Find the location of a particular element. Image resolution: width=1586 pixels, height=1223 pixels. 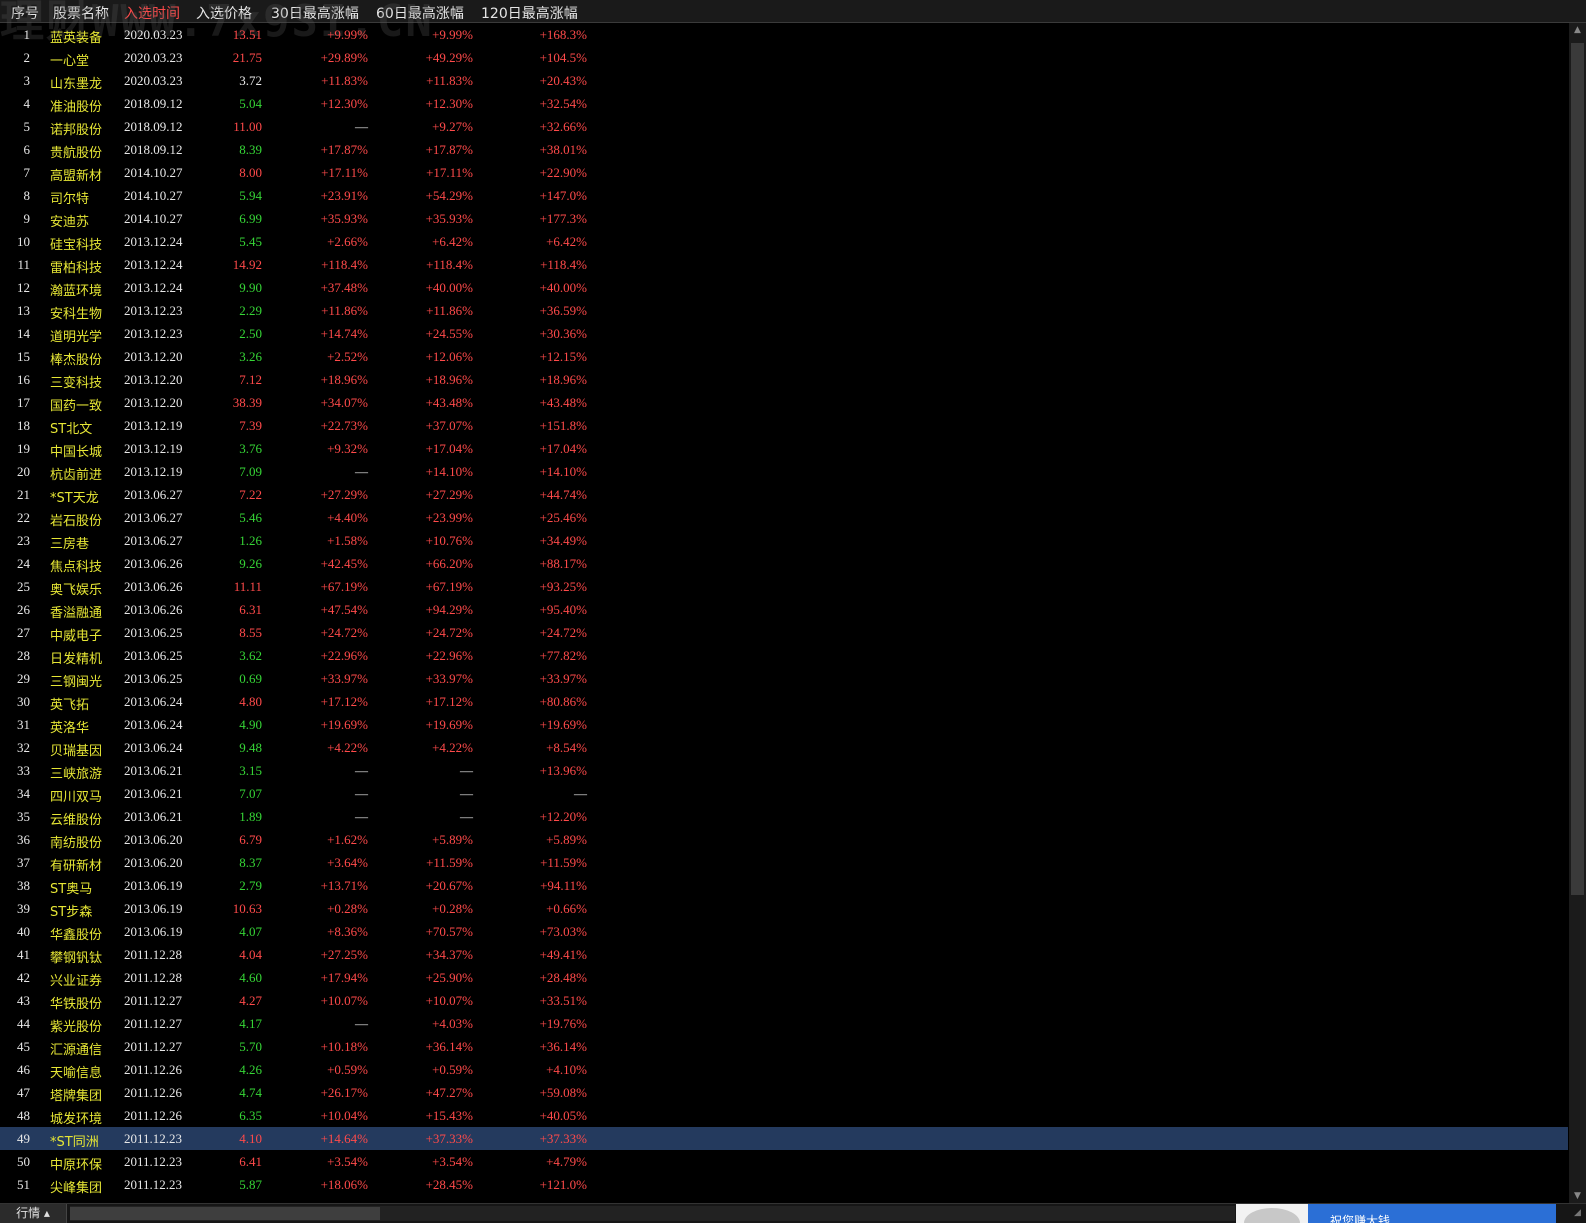

row-index: 13 is located at coordinates (23, 310).